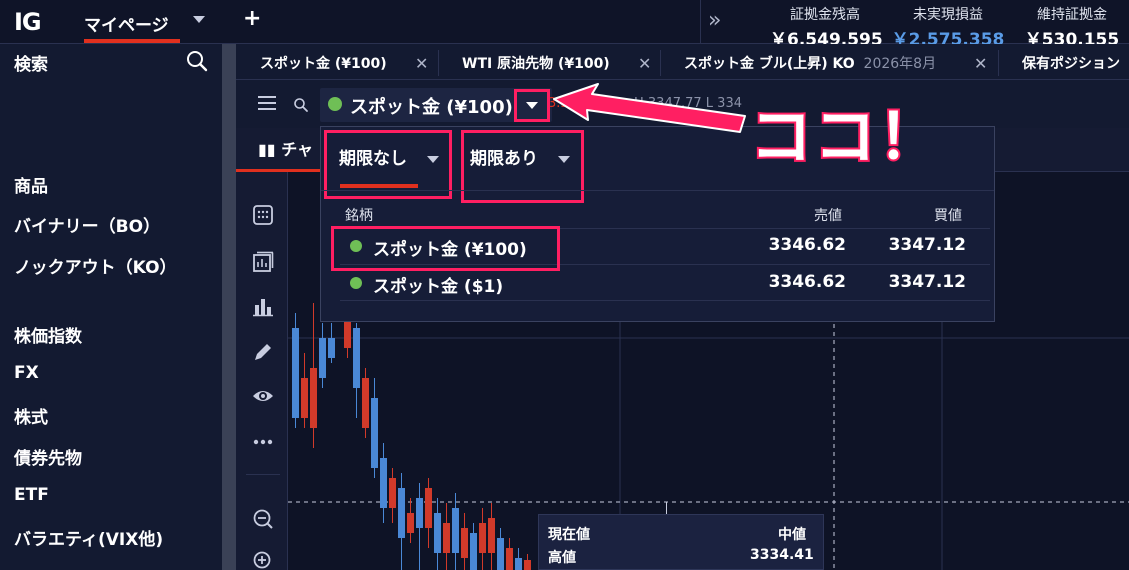 Image resolution: width=1129 pixels, height=570 pixels. I want to click on sidebar-item-indices: 株価指数, so click(48, 334).